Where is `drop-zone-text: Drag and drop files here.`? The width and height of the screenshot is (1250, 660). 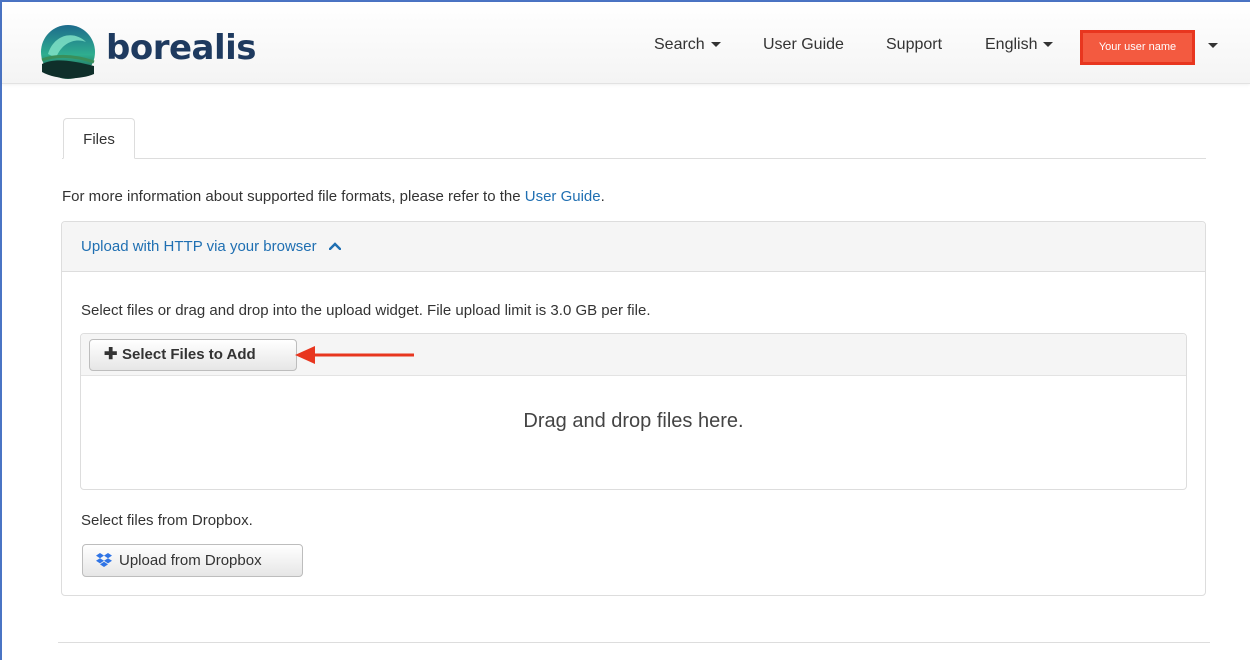
drop-zone-text: Drag and drop files here. is located at coordinates (633, 421).